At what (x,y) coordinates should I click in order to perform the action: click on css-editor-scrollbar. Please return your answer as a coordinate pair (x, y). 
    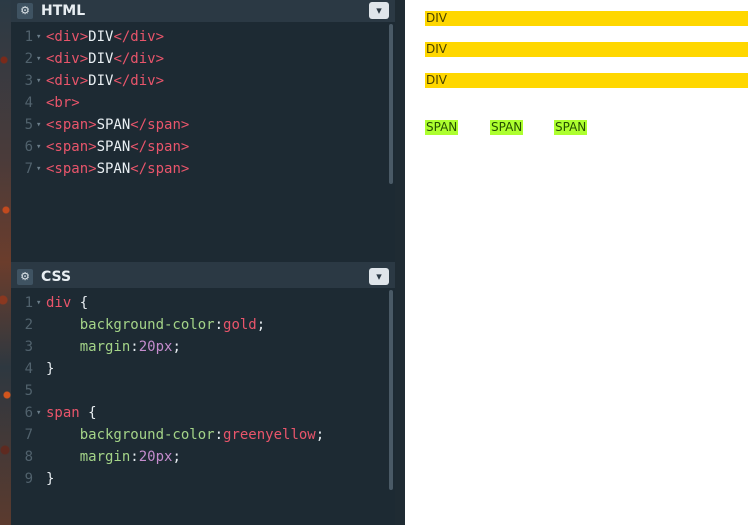
    Looking at the image, I should click on (391, 390).